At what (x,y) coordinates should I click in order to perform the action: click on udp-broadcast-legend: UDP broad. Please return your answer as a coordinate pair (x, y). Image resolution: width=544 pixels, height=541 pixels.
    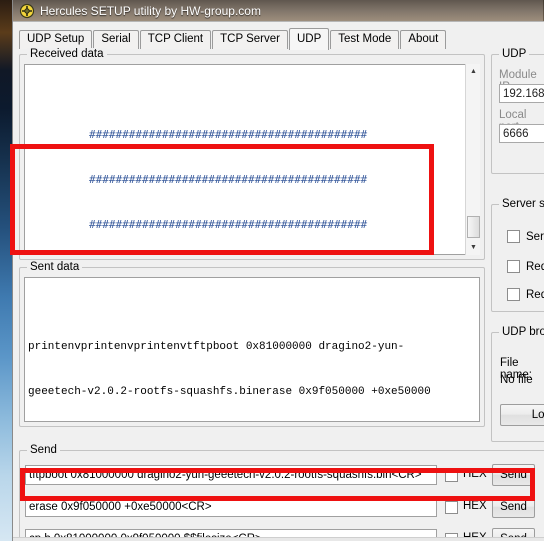
    Looking at the image, I should click on (521, 332).